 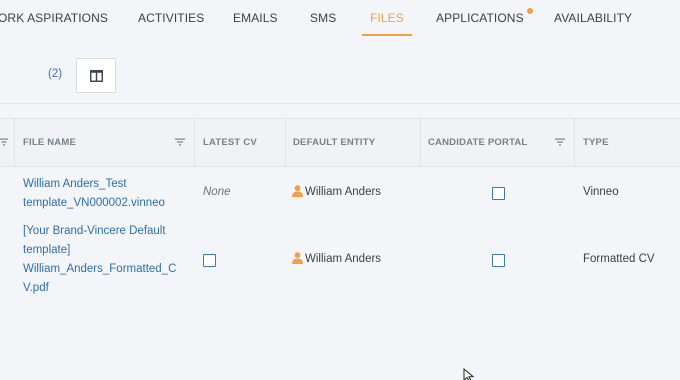 I want to click on tab-availability: AVAILABILITY, so click(x=593, y=24).